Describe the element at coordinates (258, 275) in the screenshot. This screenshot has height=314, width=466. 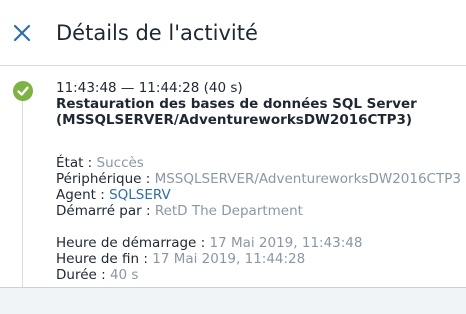
I see `duration-row: Durée : 40 s` at that location.